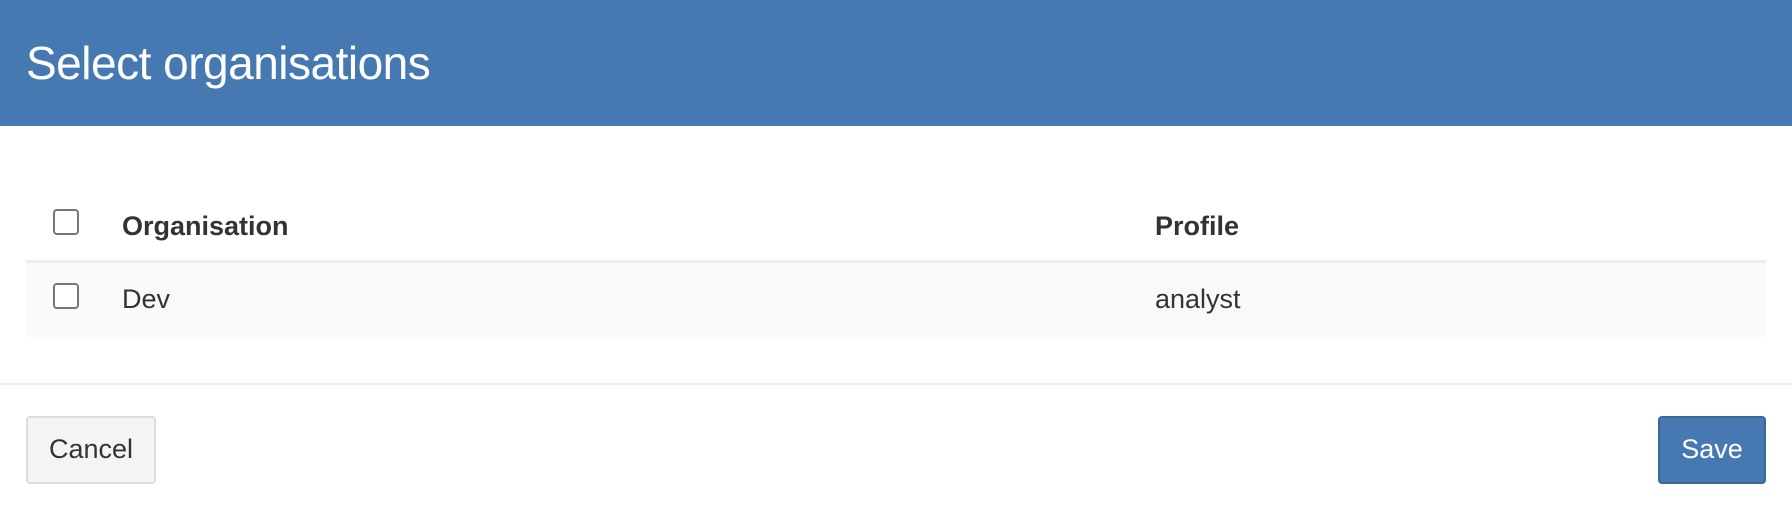 The width and height of the screenshot is (1792, 514). I want to click on select-all-cell, so click(74, 207).